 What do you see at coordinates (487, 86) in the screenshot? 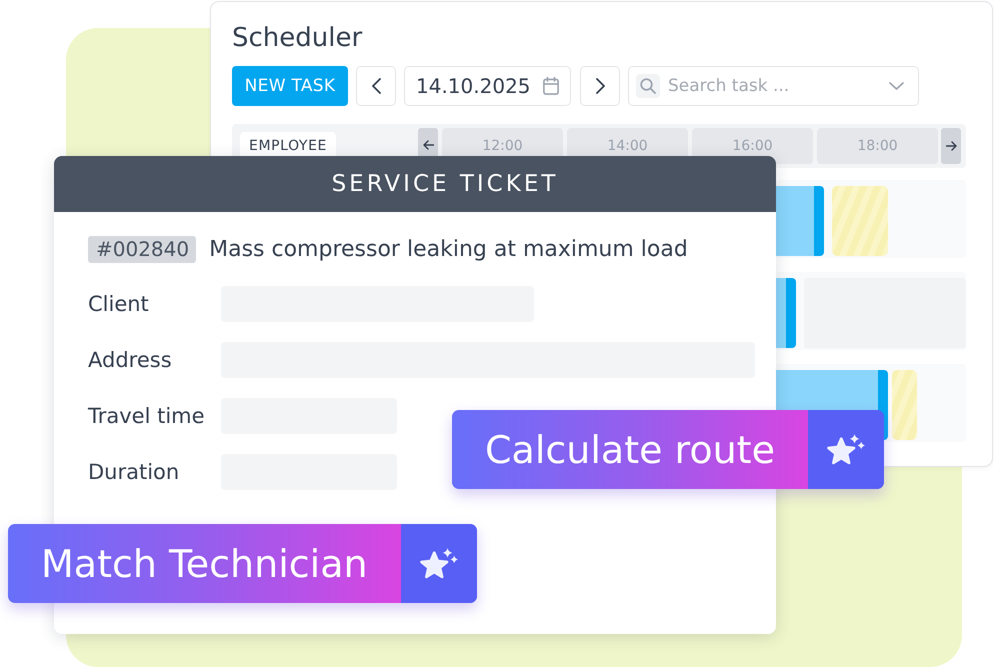
I see `date-field: 14.10.2025` at bounding box center [487, 86].